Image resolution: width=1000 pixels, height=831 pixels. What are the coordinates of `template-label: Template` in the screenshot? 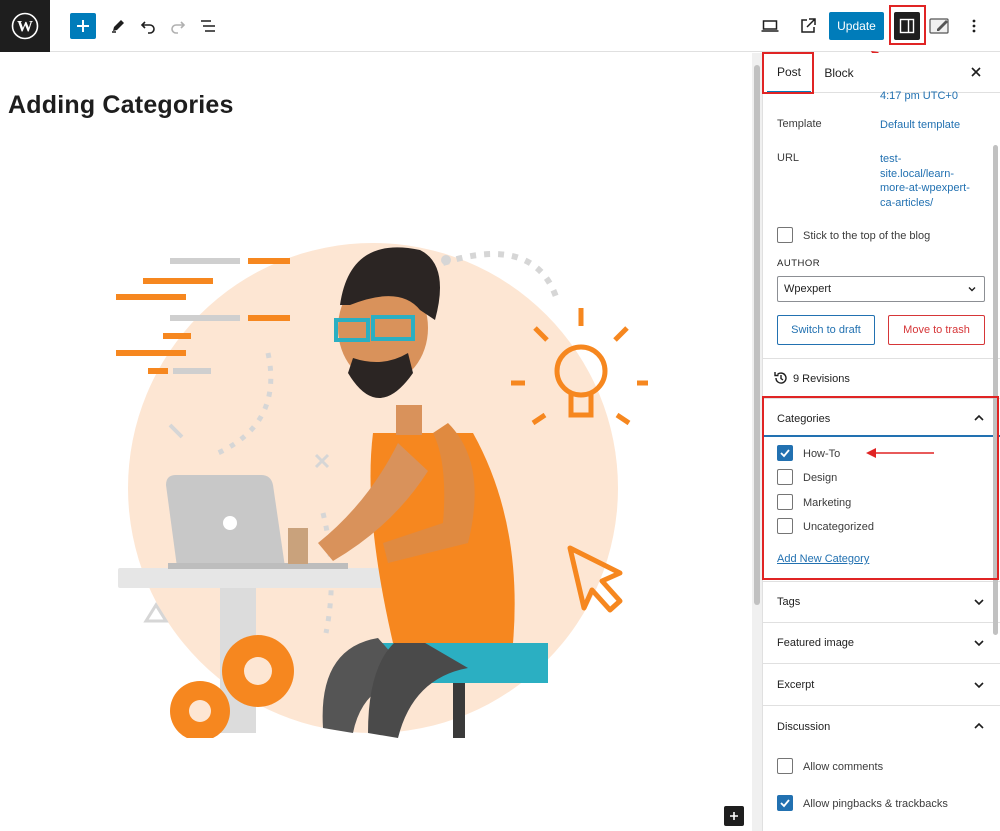 It's located at (799, 124).